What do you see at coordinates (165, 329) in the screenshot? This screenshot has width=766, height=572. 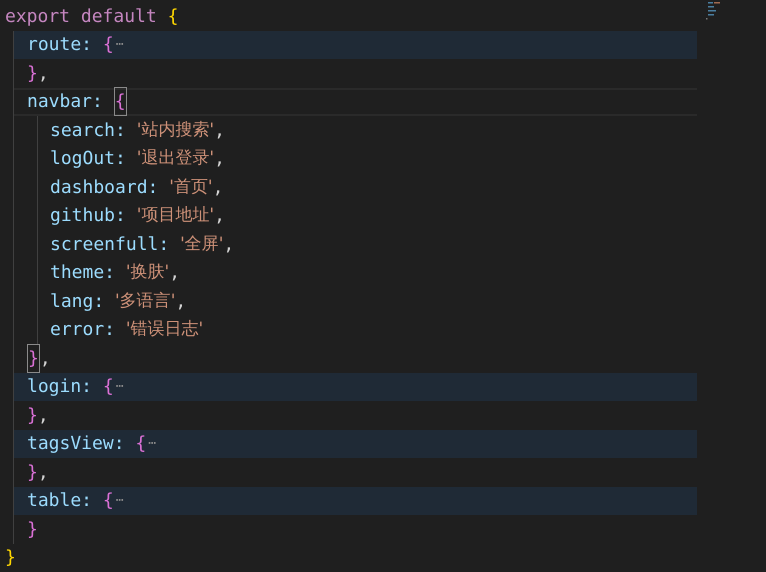 I see `string-value: '错误日志'` at bounding box center [165, 329].